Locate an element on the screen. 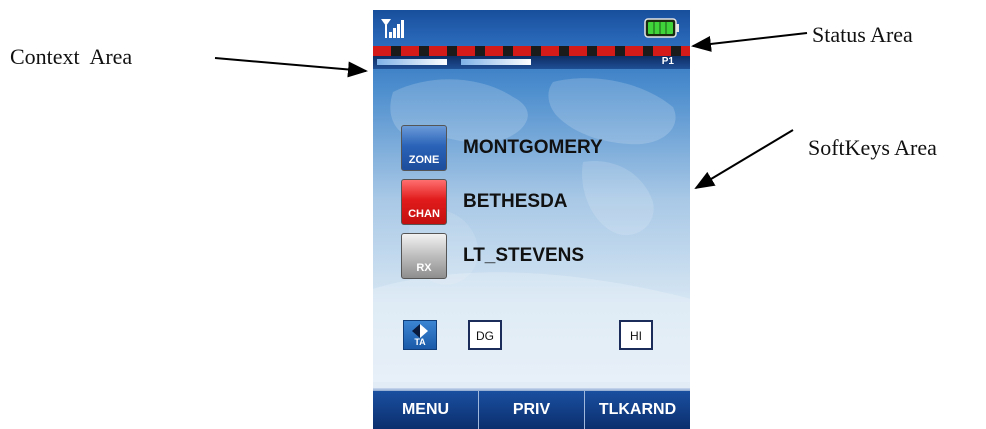 The image size is (986, 429). softkeys-bar: MENU PRIV TLKARND is located at coordinates (531, 410).